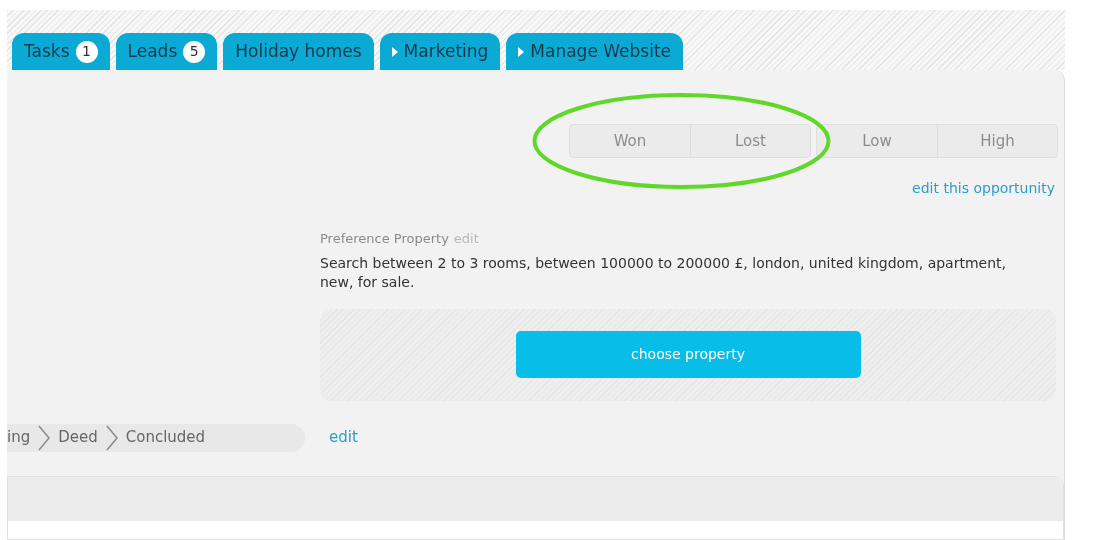 This screenshot has width=1097, height=540. What do you see at coordinates (86, 51) in the screenshot?
I see `count-badge: 1` at bounding box center [86, 51].